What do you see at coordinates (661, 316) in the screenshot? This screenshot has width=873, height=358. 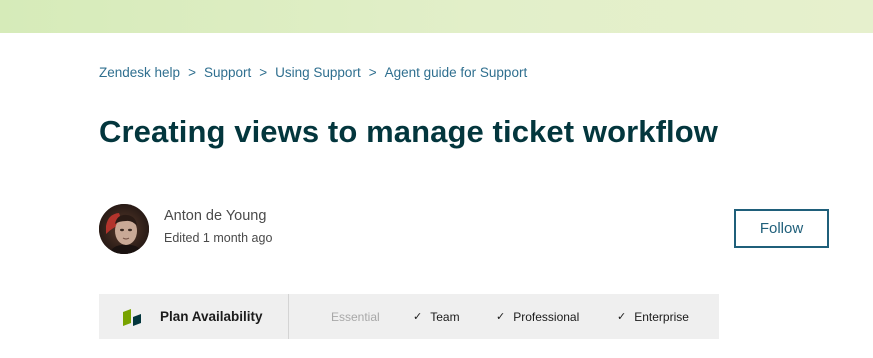 I see `plan-tier-name: Enterprise` at bounding box center [661, 316].